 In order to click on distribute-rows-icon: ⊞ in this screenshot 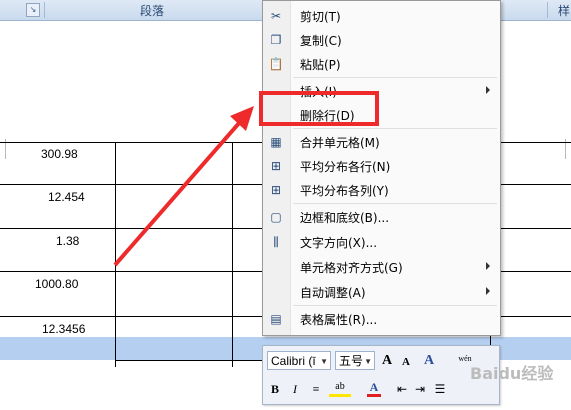, I will do `click(276, 166)`.